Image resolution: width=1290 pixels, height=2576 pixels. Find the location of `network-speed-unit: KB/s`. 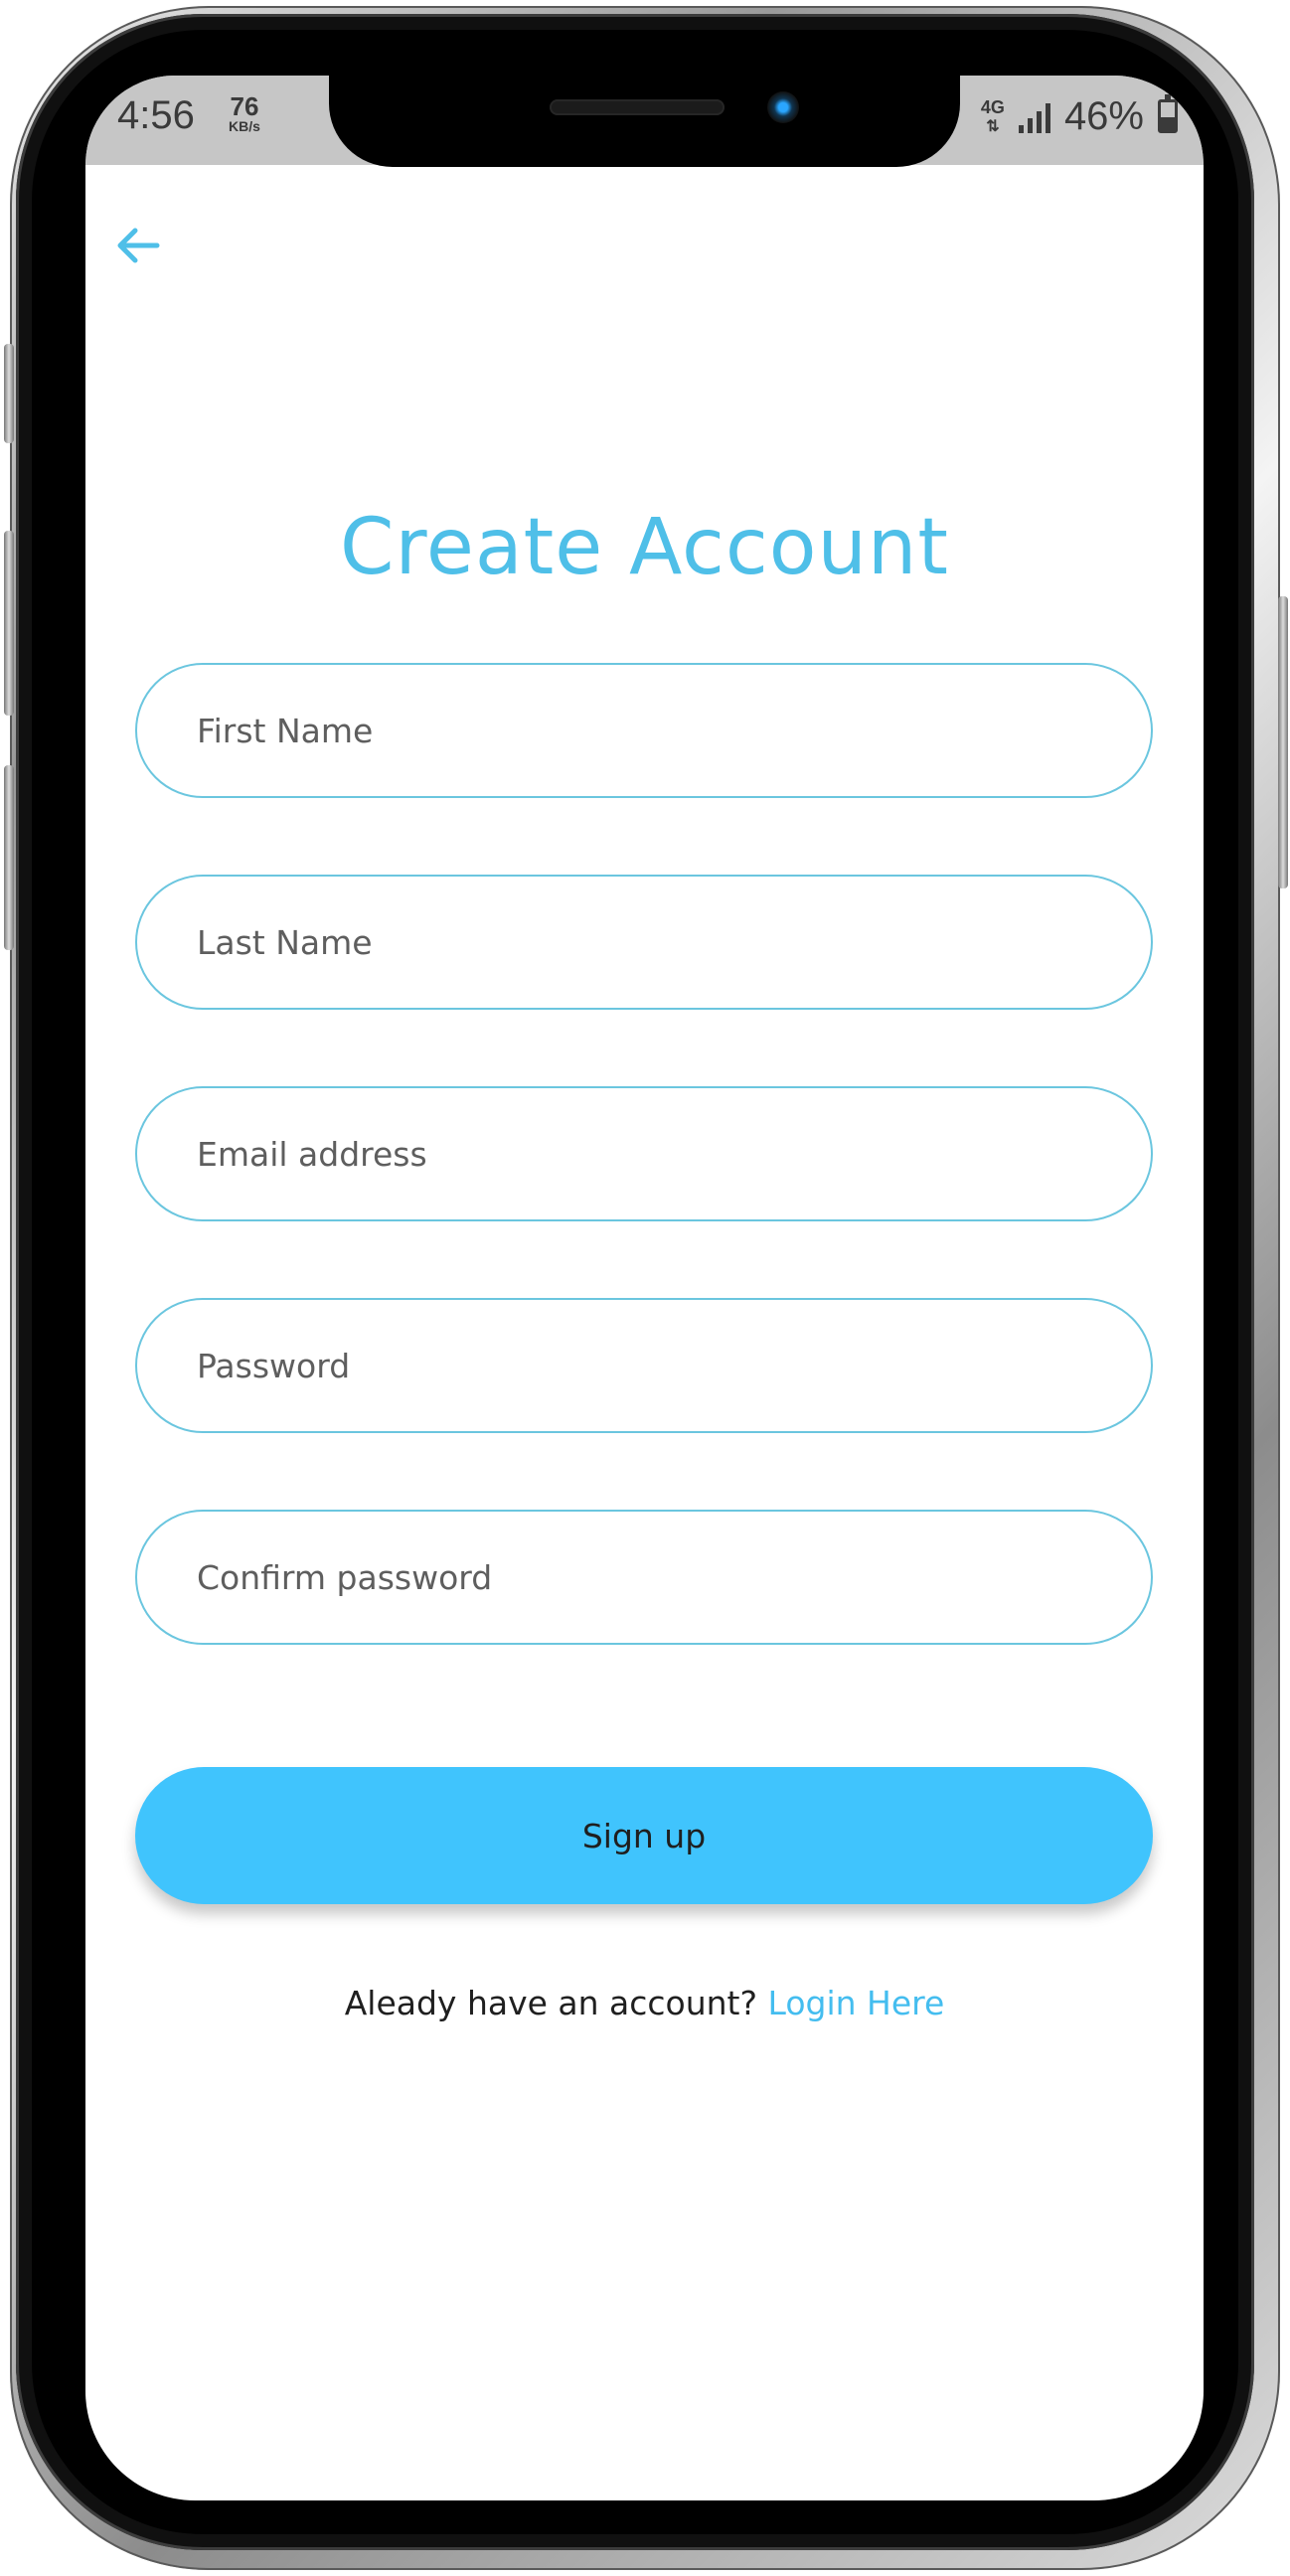

network-speed-unit: KB/s is located at coordinates (244, 126).